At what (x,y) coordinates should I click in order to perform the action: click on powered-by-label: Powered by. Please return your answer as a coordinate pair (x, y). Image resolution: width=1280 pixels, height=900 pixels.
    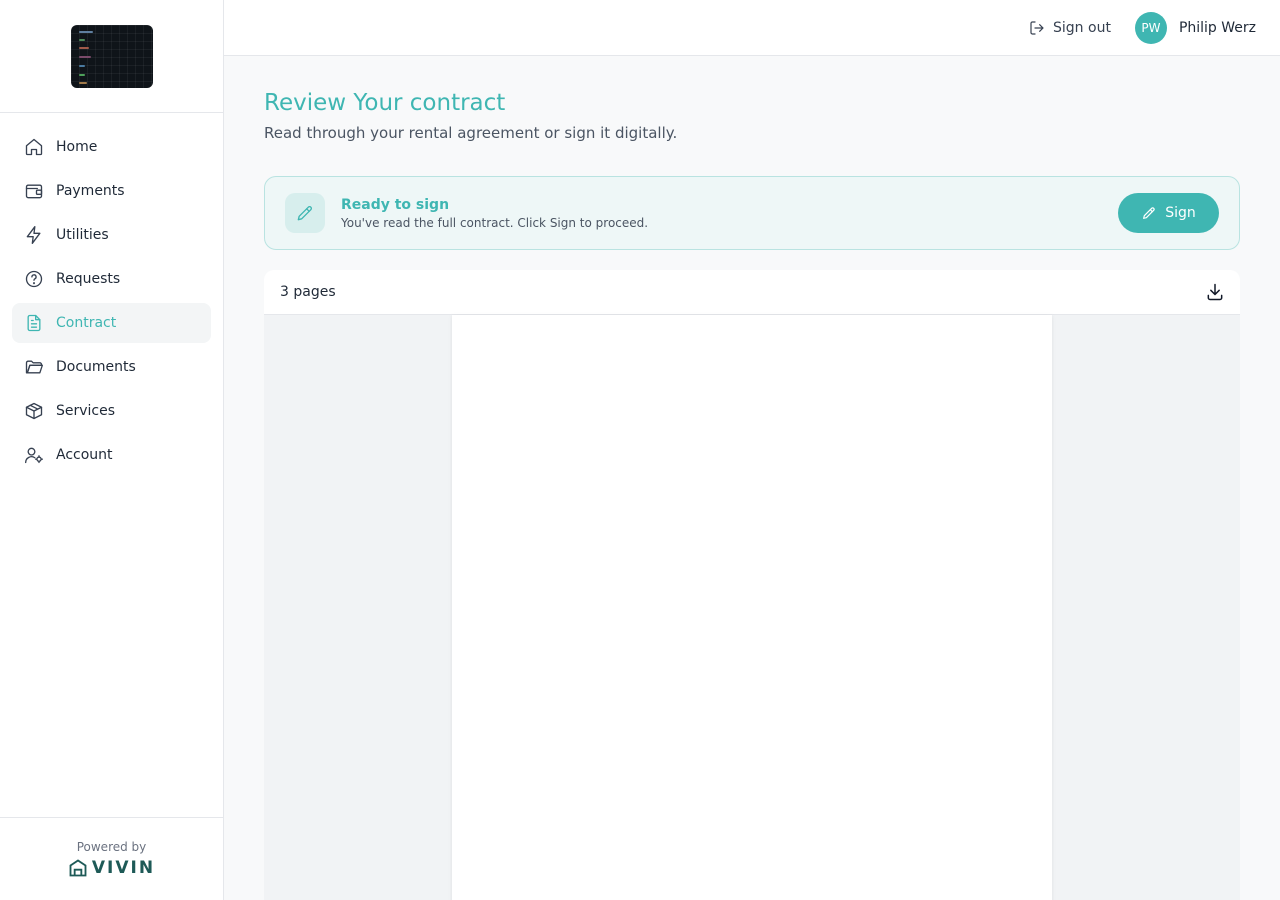
    Looking at the image, I should click on (111, 847).